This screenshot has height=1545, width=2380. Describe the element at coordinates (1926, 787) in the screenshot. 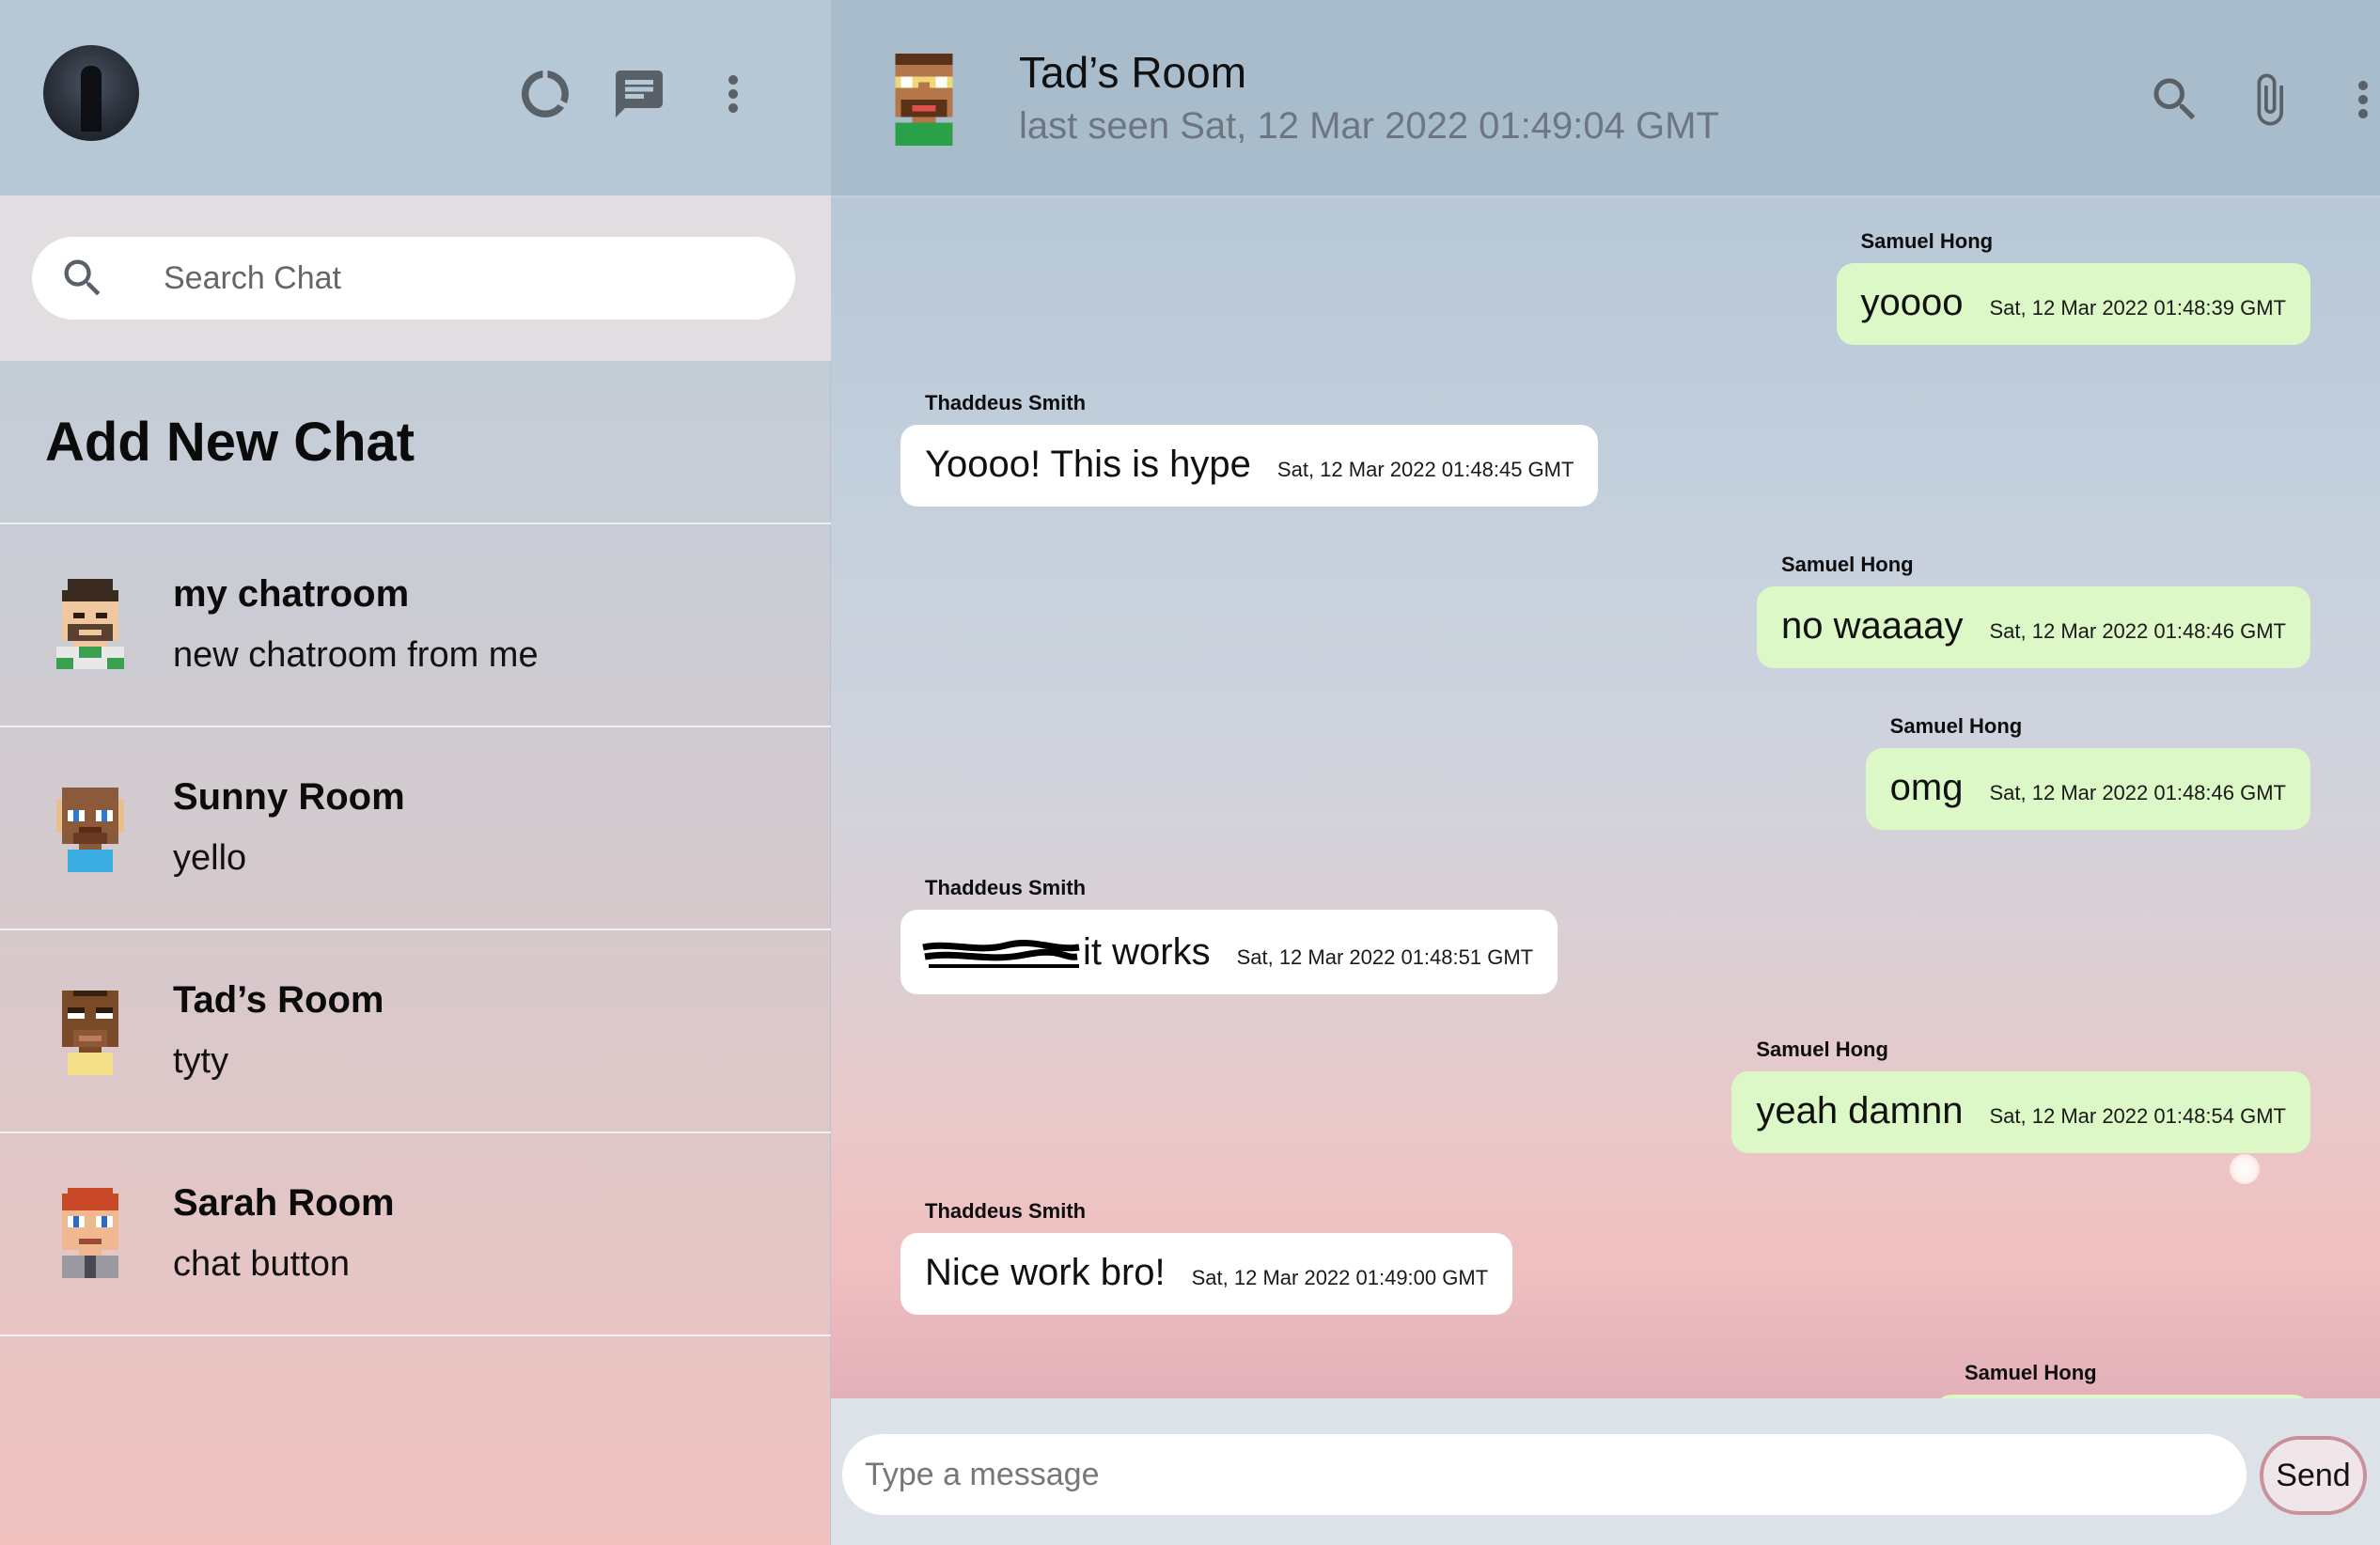

I see `message-text: omg` at that location.